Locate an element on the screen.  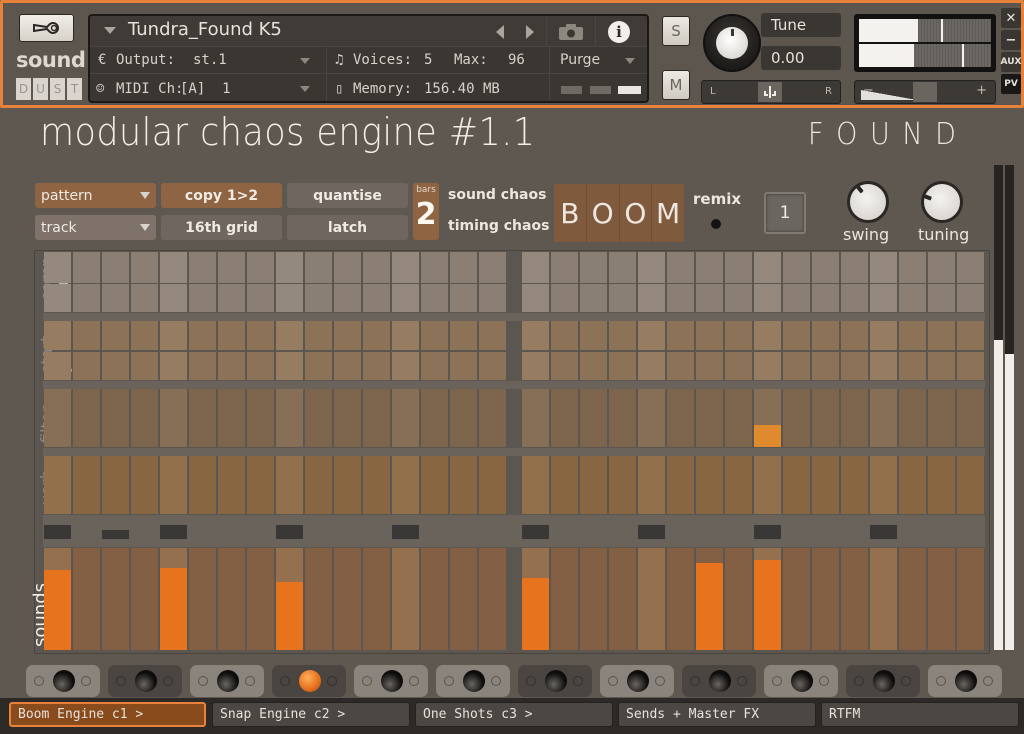
tuning-knob is located at coordinates (942, 202).